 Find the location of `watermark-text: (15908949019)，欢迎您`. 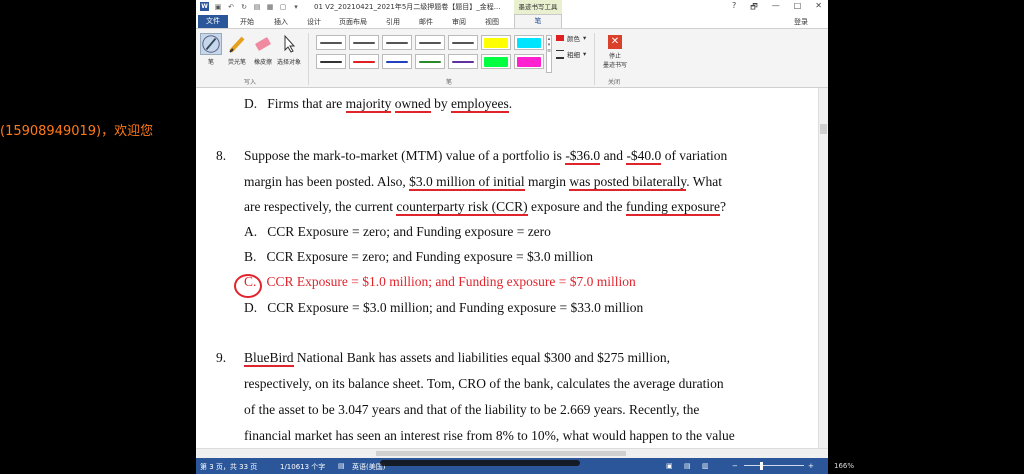

watermark-text: (15908949019)，欢迎您 is located at coordinates (77, 131).